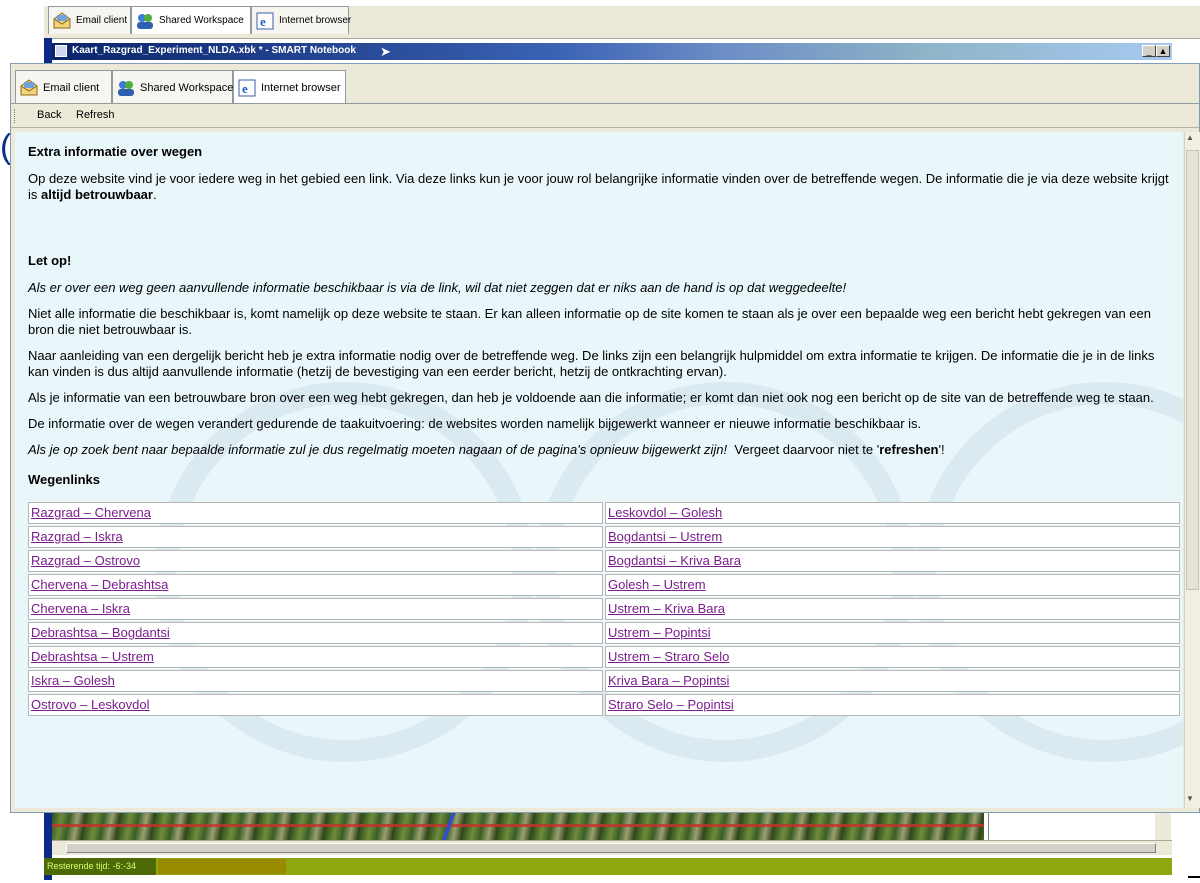 Image resolution: width=1200 pixels, height=883 pixels. Describe the element at coordinates (668, 656) in the screenshot. I see `road-link: Ustrem – Straro Selo` at that location.